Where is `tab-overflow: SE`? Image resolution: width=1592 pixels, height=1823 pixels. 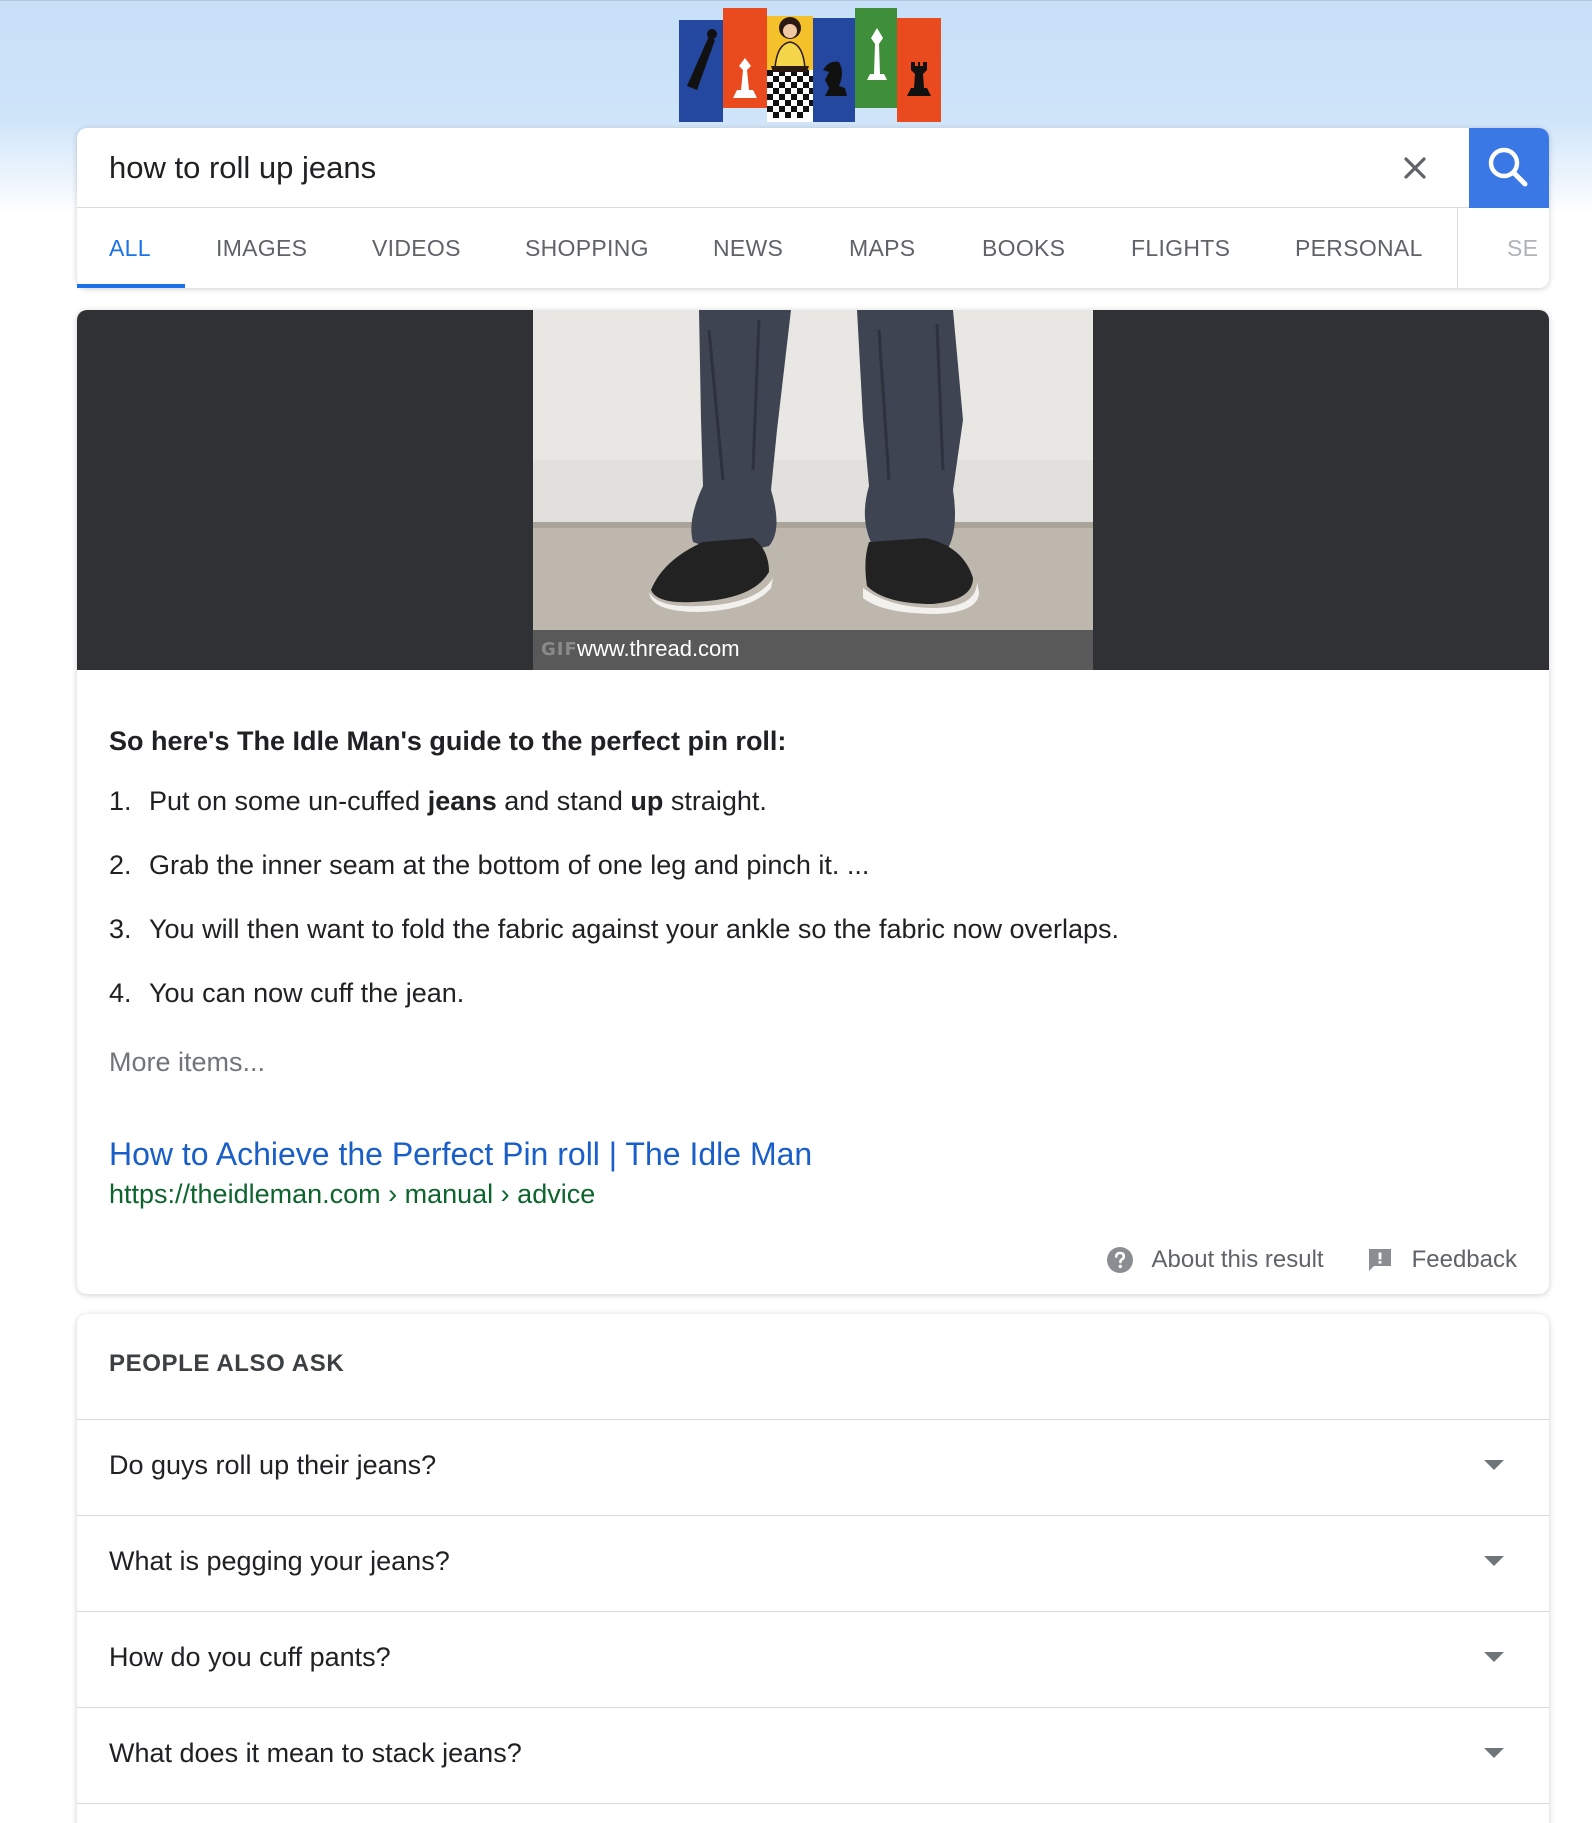
tab-overflow: SE is located at coordinates (1503, 248).